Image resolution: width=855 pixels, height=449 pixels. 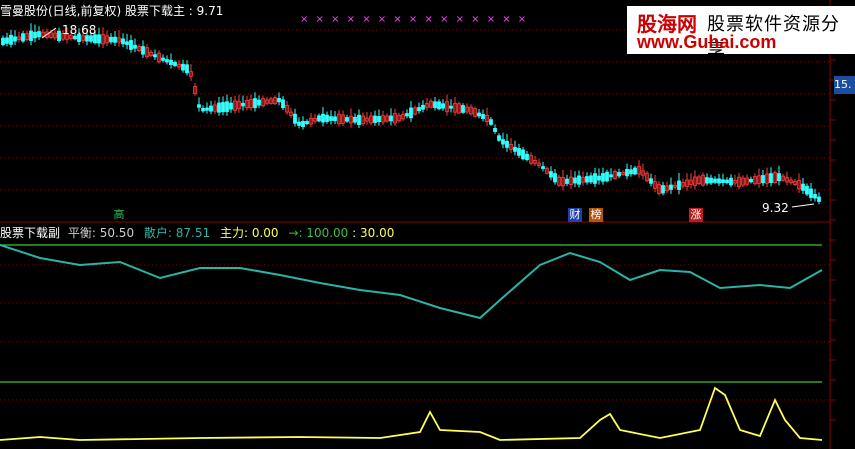 I want to click on last-value: : 30.00, so click(x=373, y=233).